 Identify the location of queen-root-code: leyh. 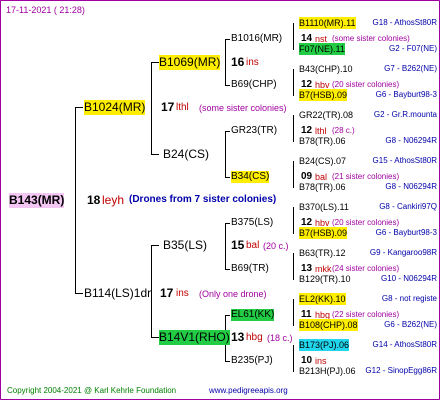
(113, 200).